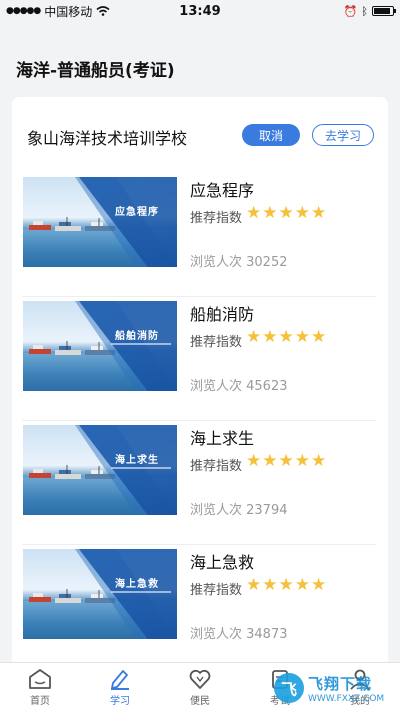  I want to click on thumb-title: 船舶消防, so click(137, 336).